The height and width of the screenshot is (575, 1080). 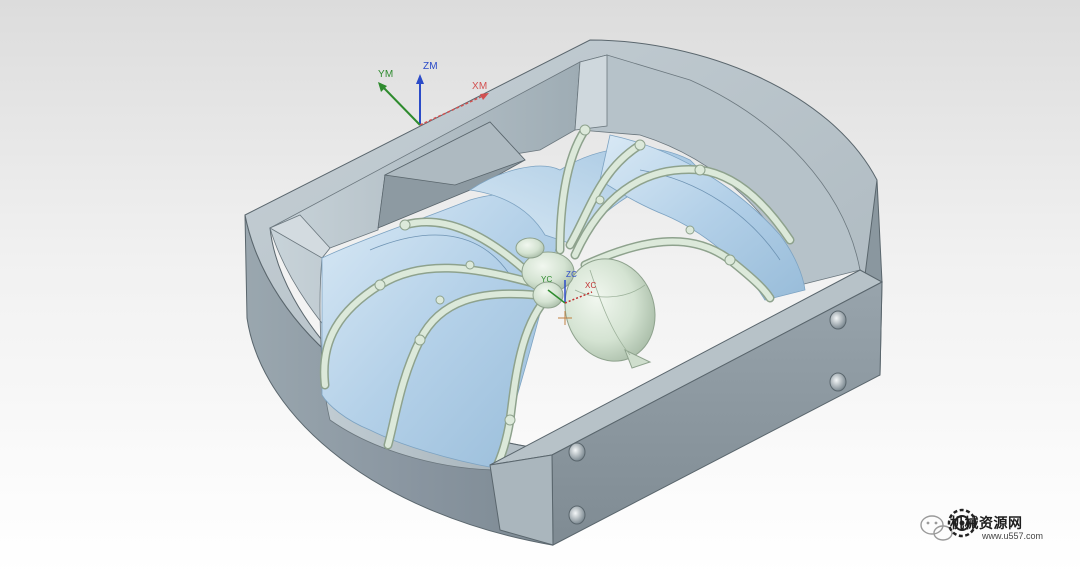 I want to click on spider-head, so click(x=530, y=248).